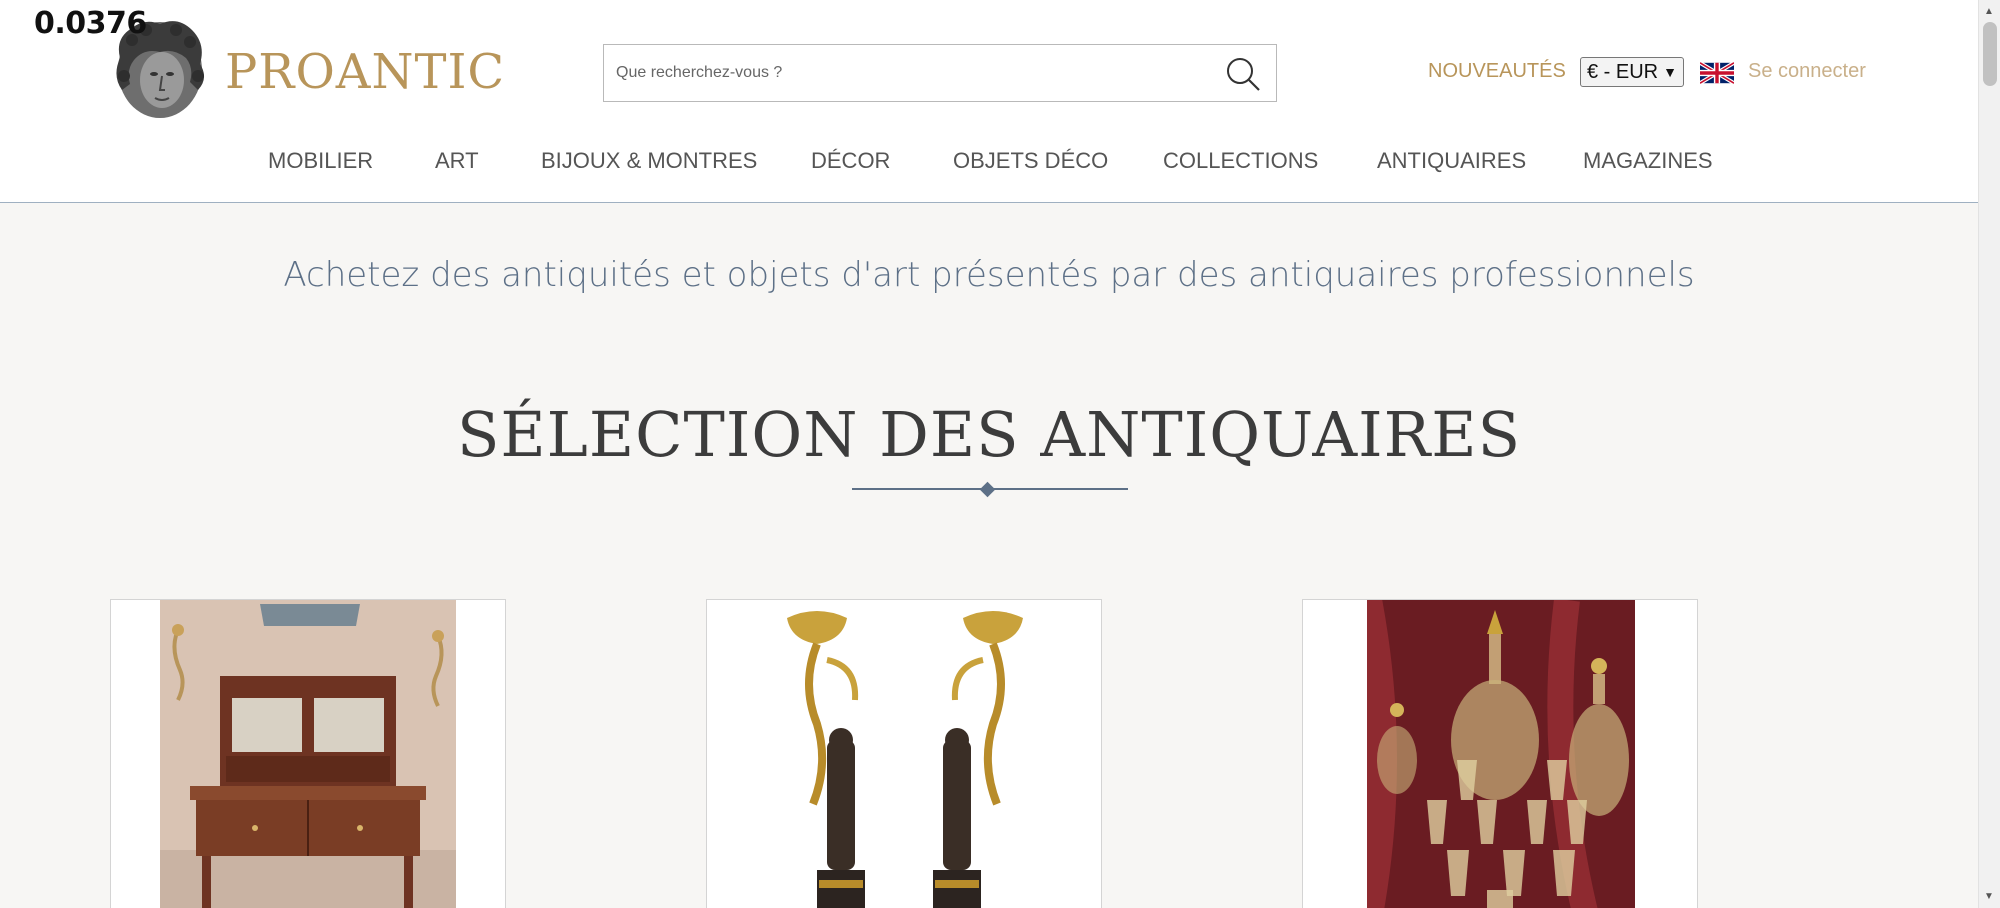 This screenshot has width=2000, height=908. I want to click on section-title: SÉLECTION DES ANTIQUAIRES, so click(989, 434).